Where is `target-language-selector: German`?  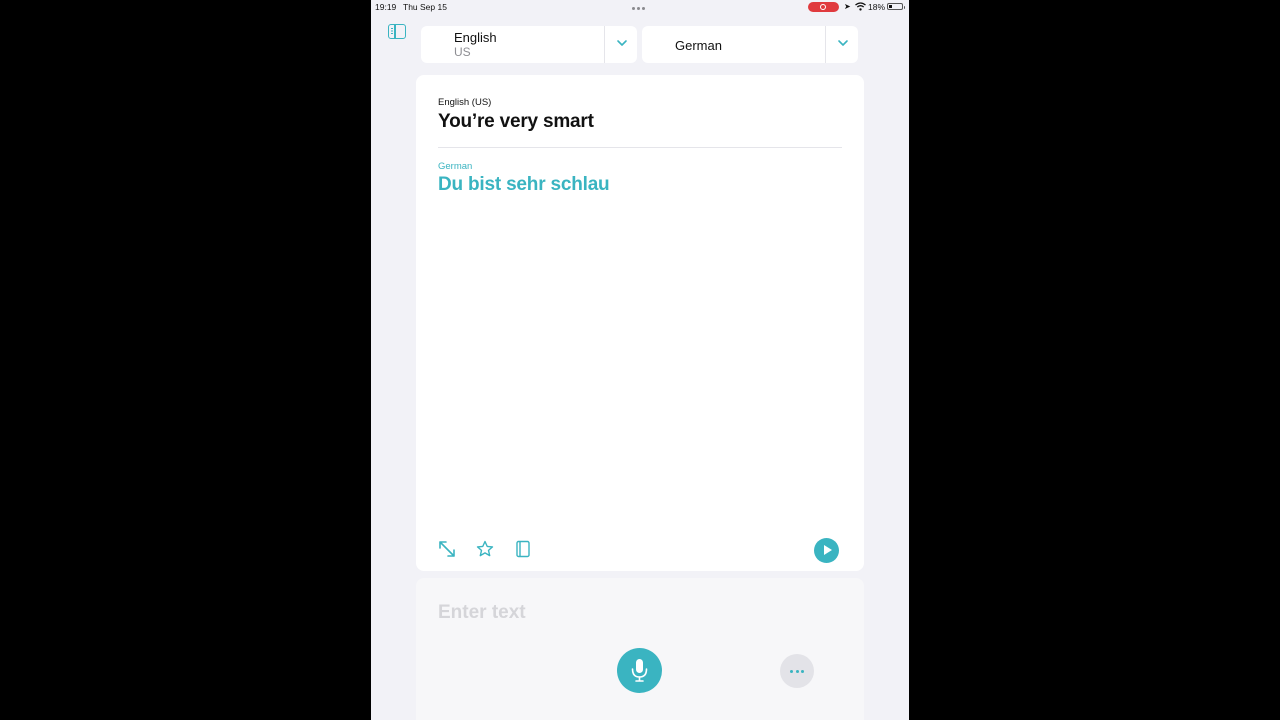 target-language-selector: German is located at coordinates (750, 44).